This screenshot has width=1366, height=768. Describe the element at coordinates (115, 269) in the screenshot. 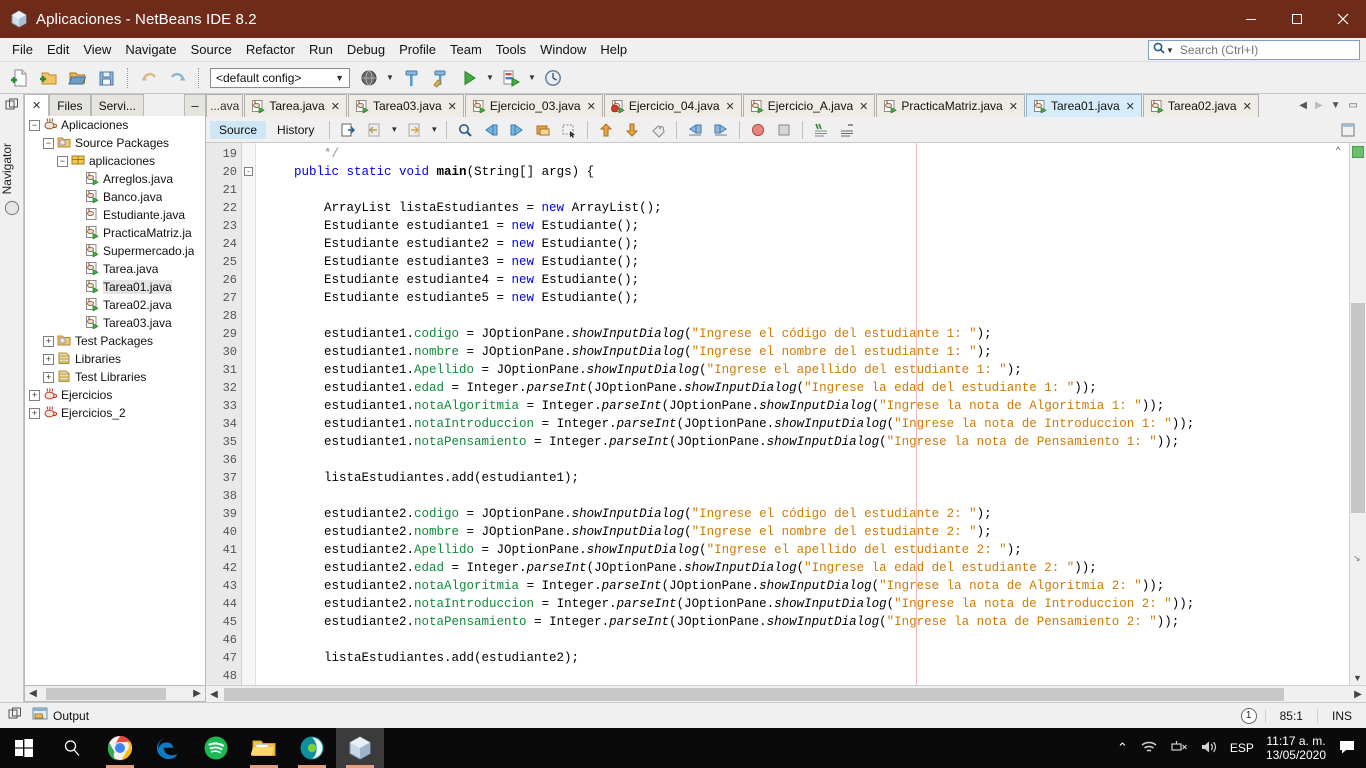

I see `tree-item: Tarea.java` at that location.